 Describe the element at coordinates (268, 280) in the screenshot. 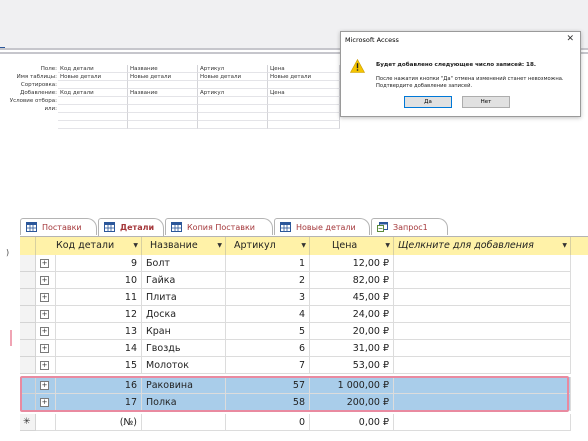

I see `cell-article: 2` at that location.